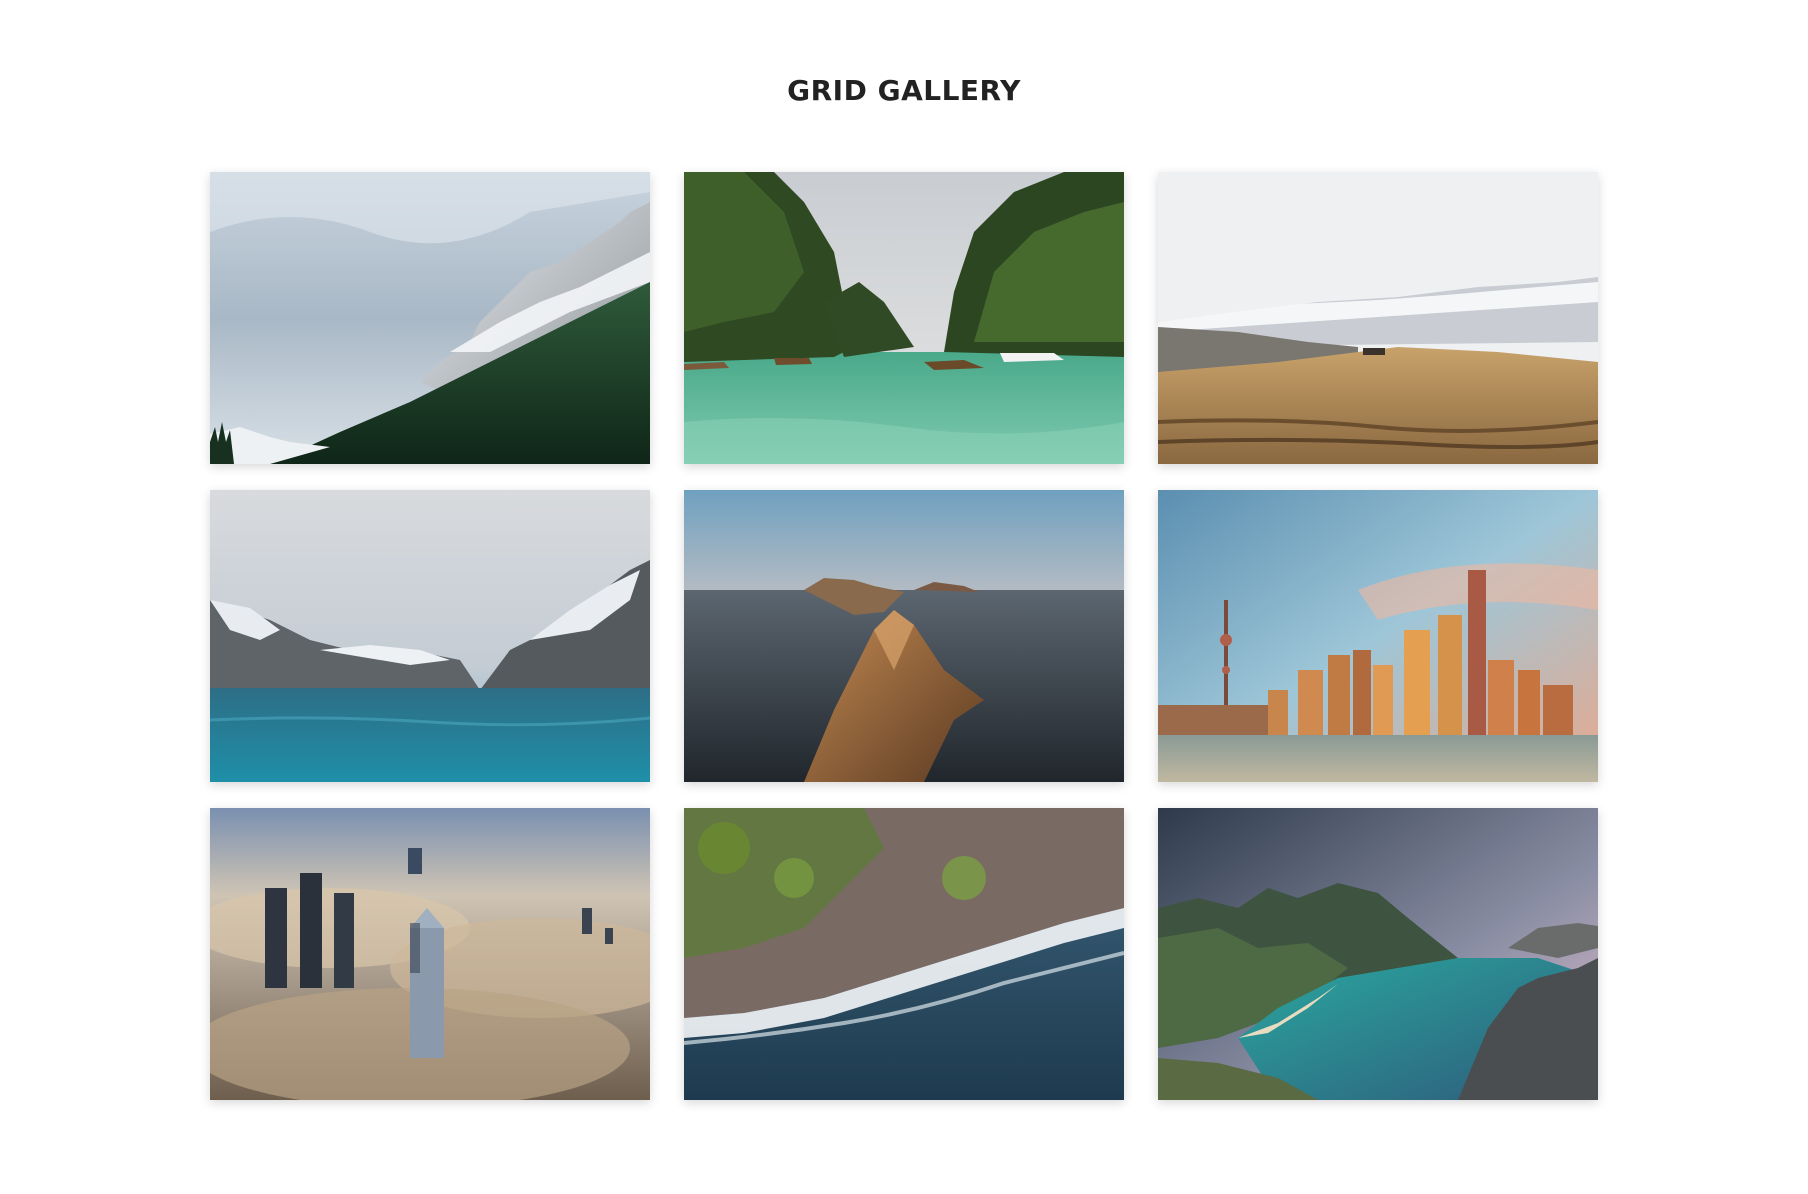 The width and height of the screenshot is (1808, 1194). I want to click on page-title: GRID GALLERY, so click(904, 90).